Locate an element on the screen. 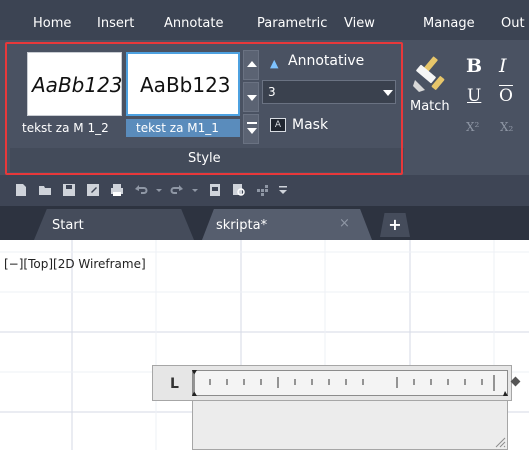 The width and height of the screenshot is (529, 450). close-tab-icon: × is located at coordinates (344, 223).